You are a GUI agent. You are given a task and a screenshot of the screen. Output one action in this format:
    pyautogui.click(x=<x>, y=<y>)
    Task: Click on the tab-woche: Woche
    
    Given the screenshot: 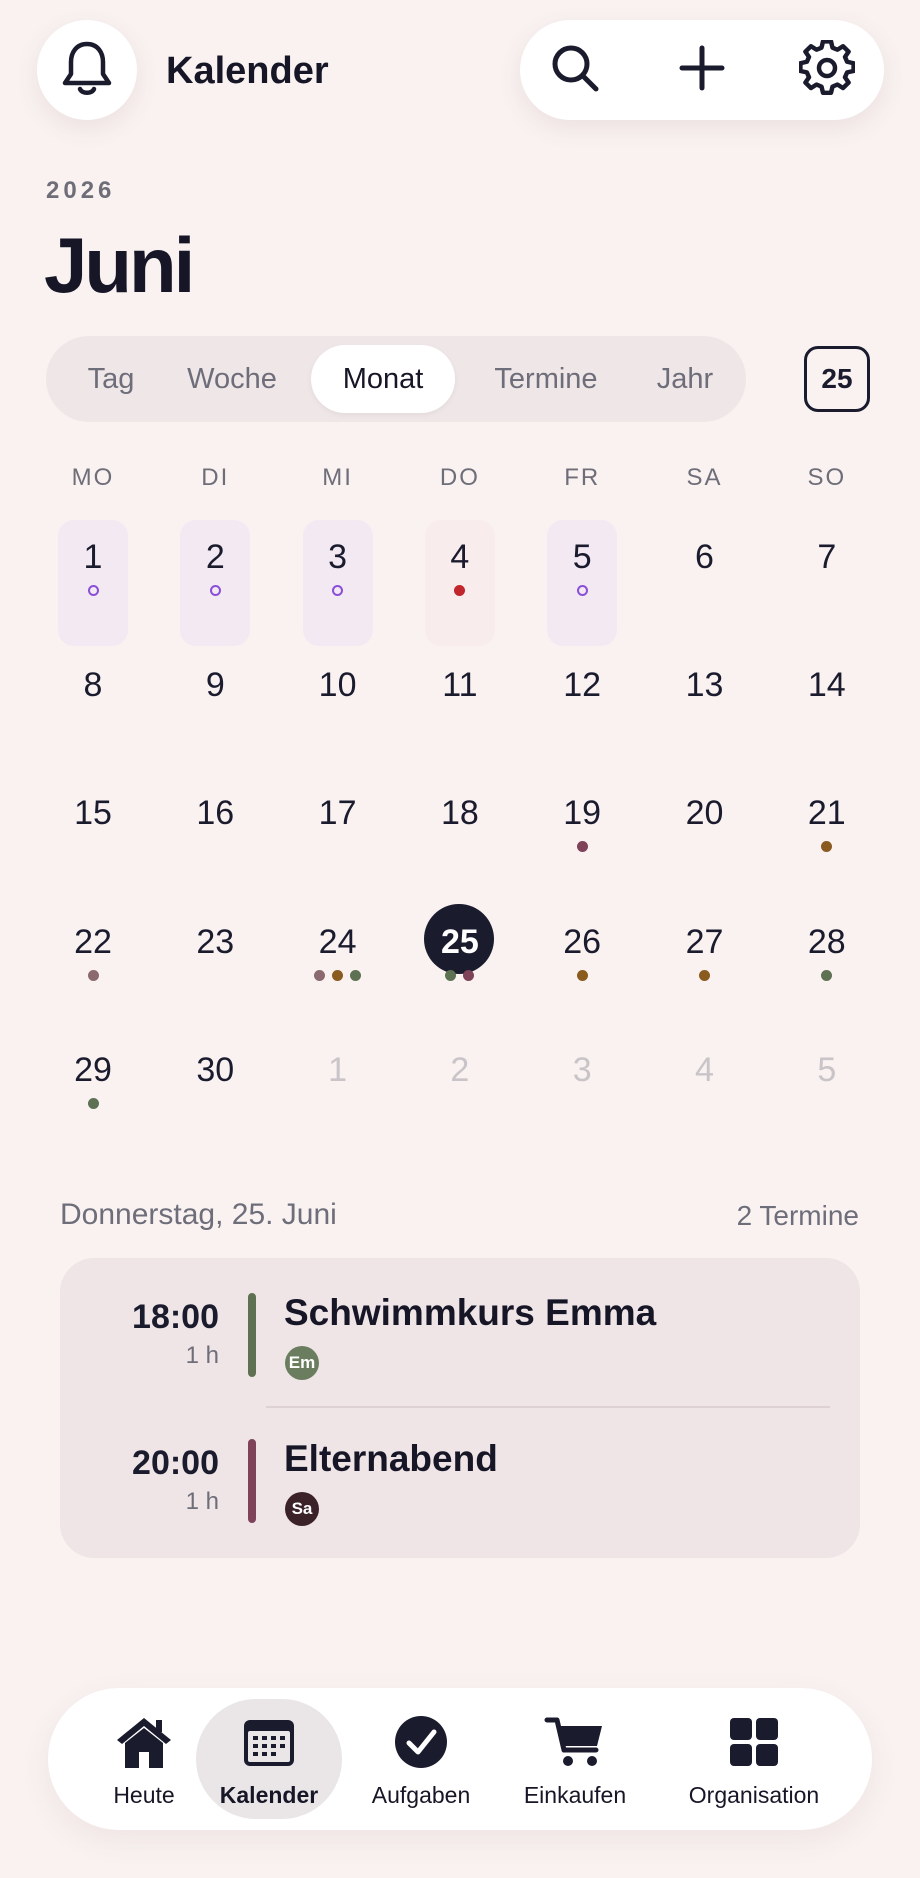 What is the action you would take?
    pyautogui.click(x=232, y=379)
    